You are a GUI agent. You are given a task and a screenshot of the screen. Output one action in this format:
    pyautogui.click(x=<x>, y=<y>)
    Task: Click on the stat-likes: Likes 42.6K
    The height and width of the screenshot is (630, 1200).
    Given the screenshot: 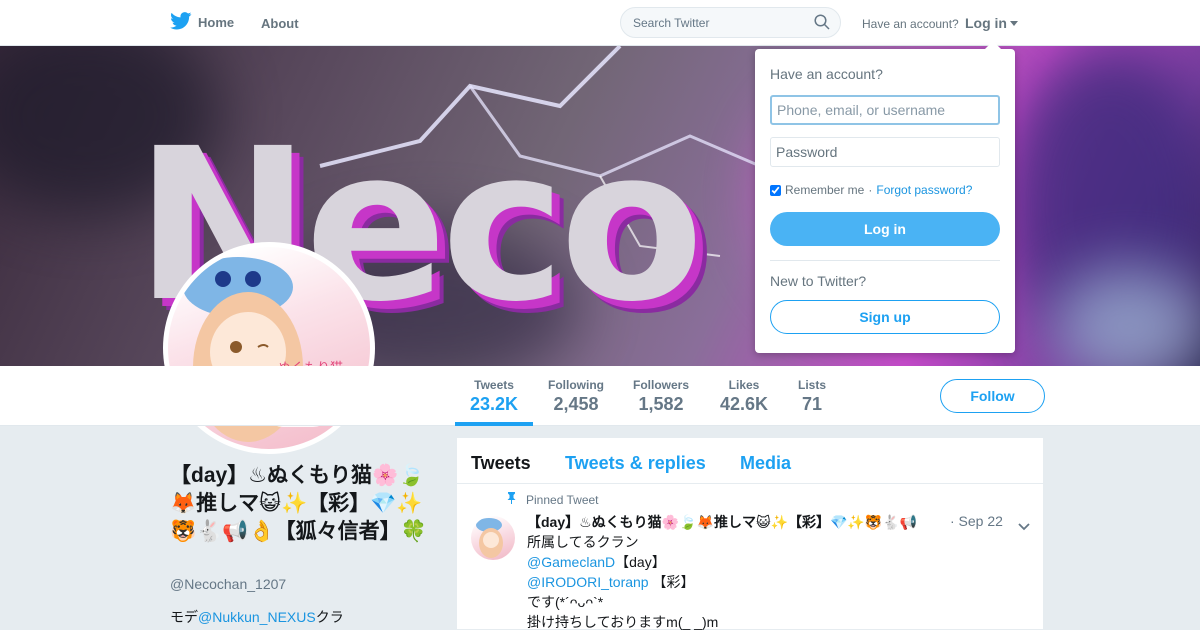 What is the action you would take?
    pyautogui.click(x=744, y=396)
    